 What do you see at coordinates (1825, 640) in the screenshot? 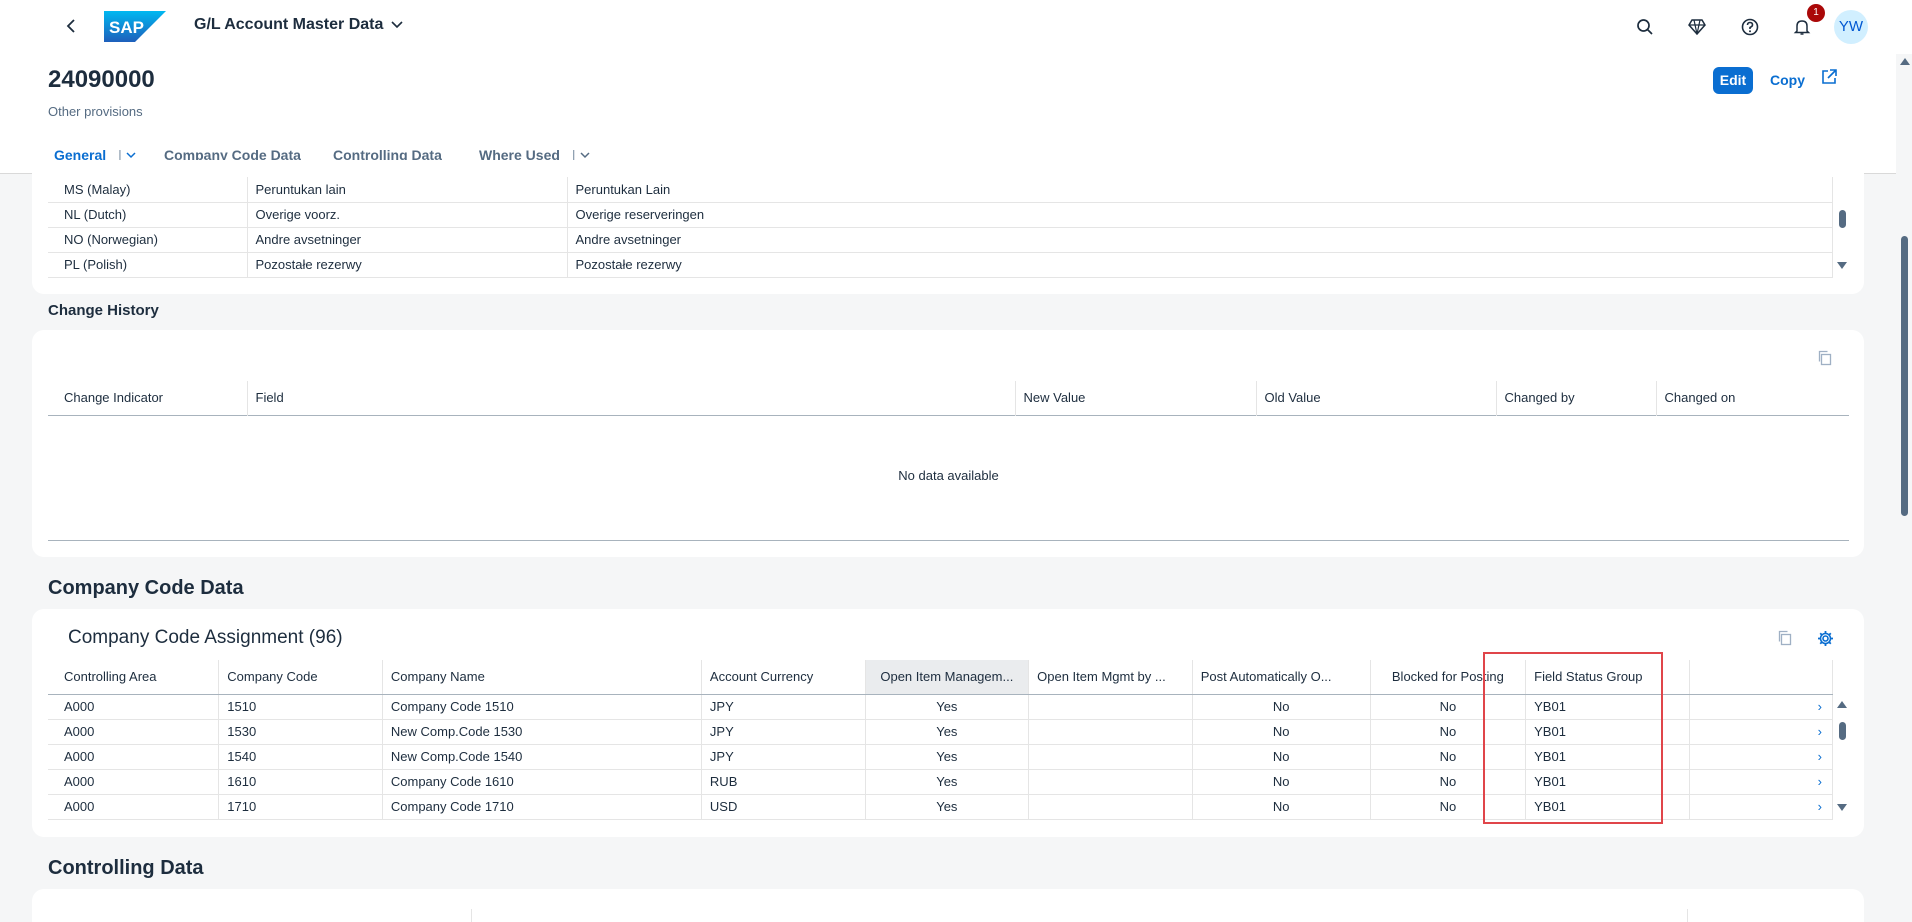
I see `settings-icon` at bounding box center [1825, 640].